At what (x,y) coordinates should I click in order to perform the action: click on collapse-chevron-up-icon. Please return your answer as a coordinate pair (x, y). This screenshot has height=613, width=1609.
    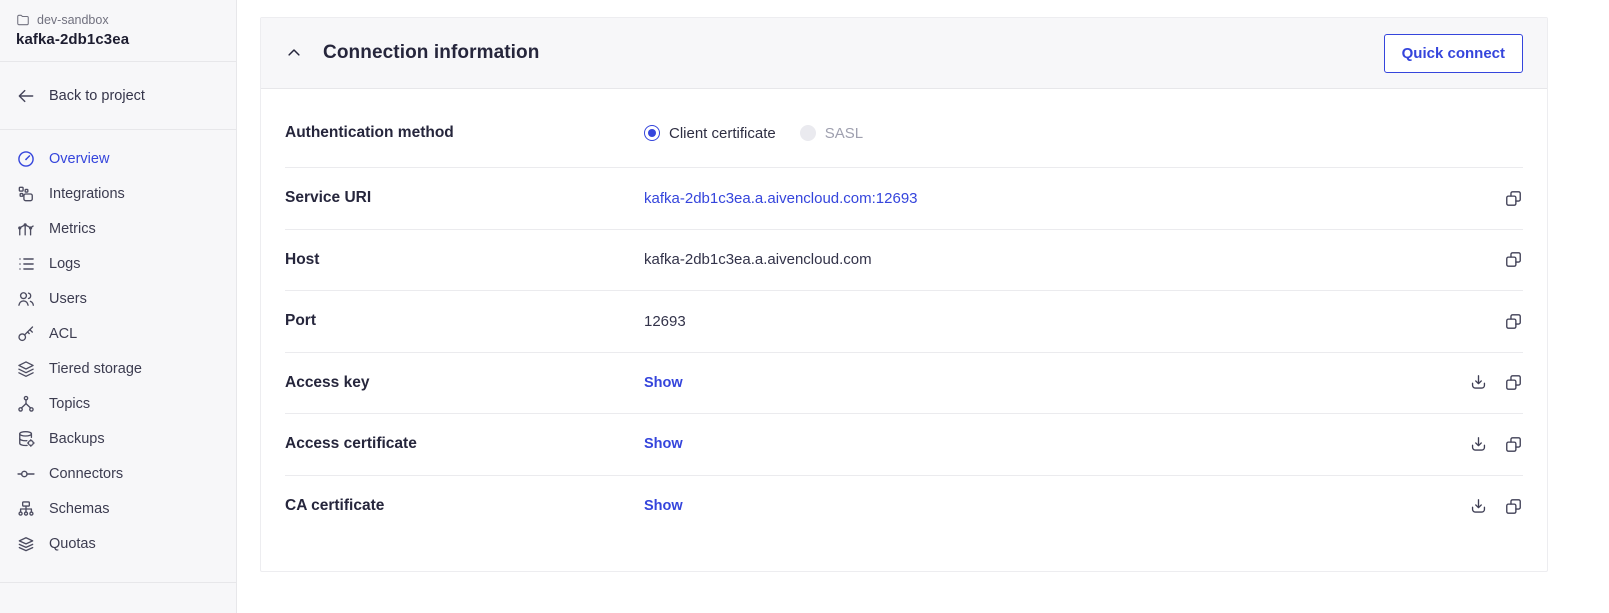
    Looking at the image, I should click on (294, 53).